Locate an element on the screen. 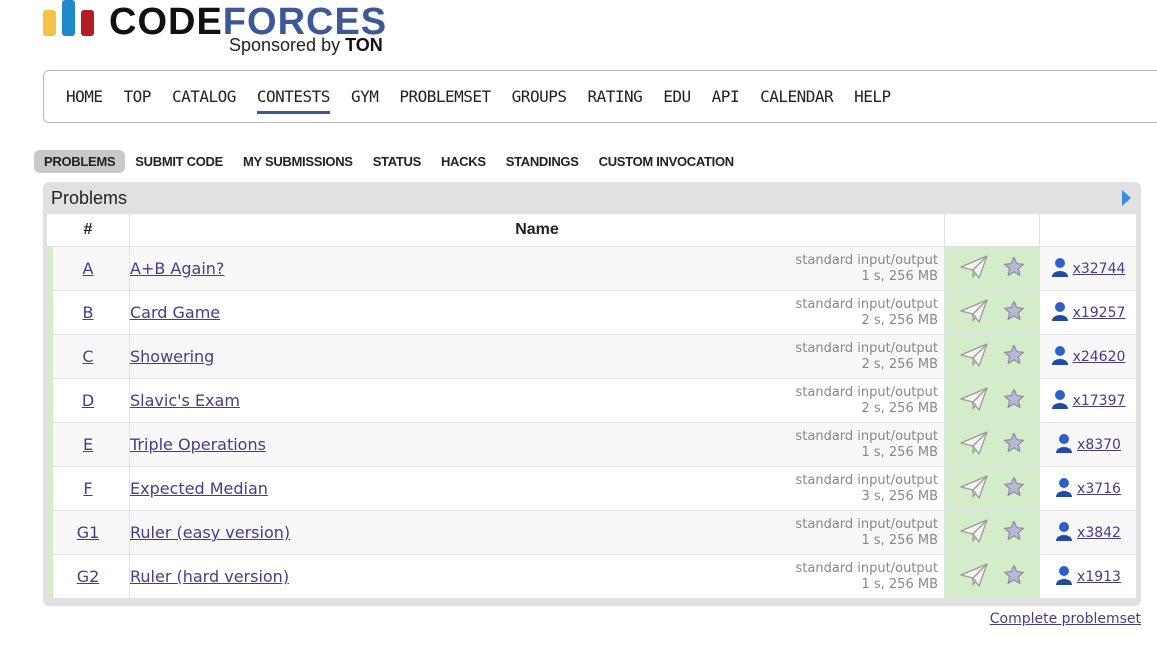 The height and width of the screenshot is (650, 1157). problem-index-link: B is located at coordinates (88, 312).